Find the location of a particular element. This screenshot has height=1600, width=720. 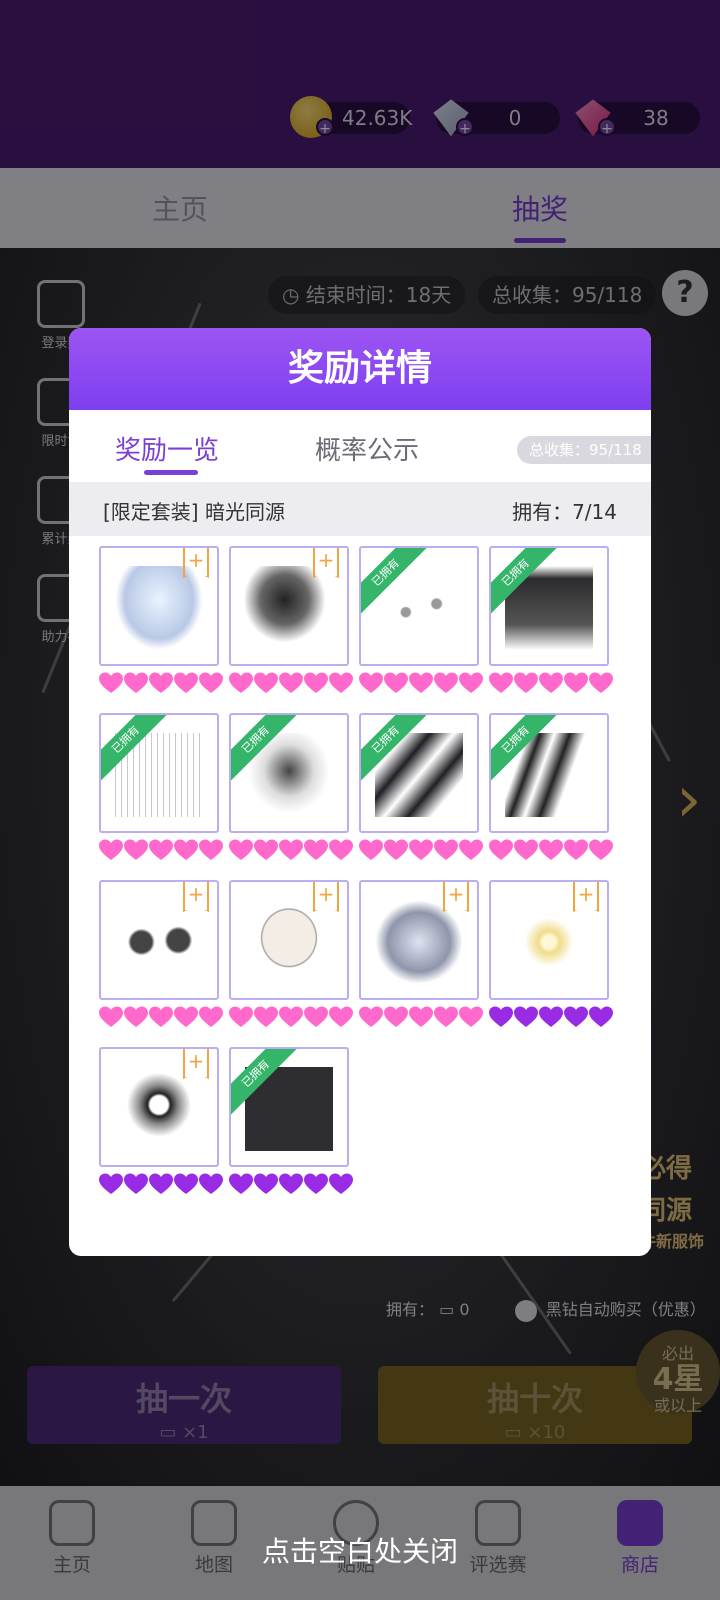

set-owned: 拥有：7/14 is located at coordinates (564, 512).